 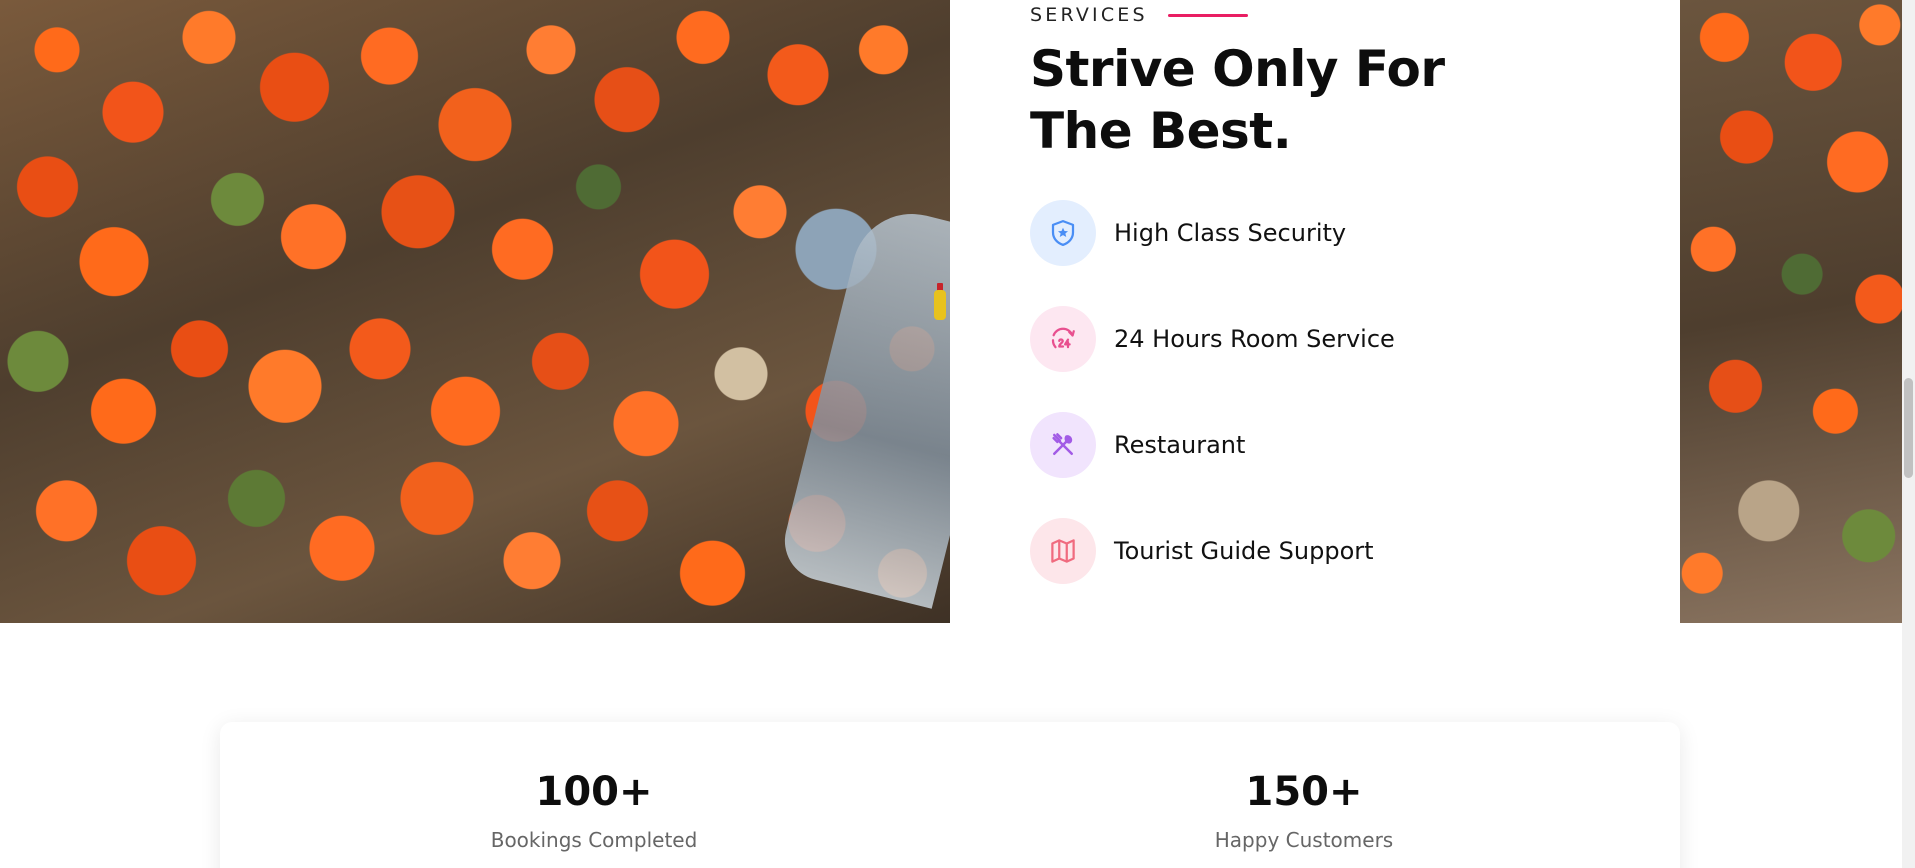 I want to click on feature-item-tourist-guide: Tourist Guide Support, so click(x=1212, y=551).